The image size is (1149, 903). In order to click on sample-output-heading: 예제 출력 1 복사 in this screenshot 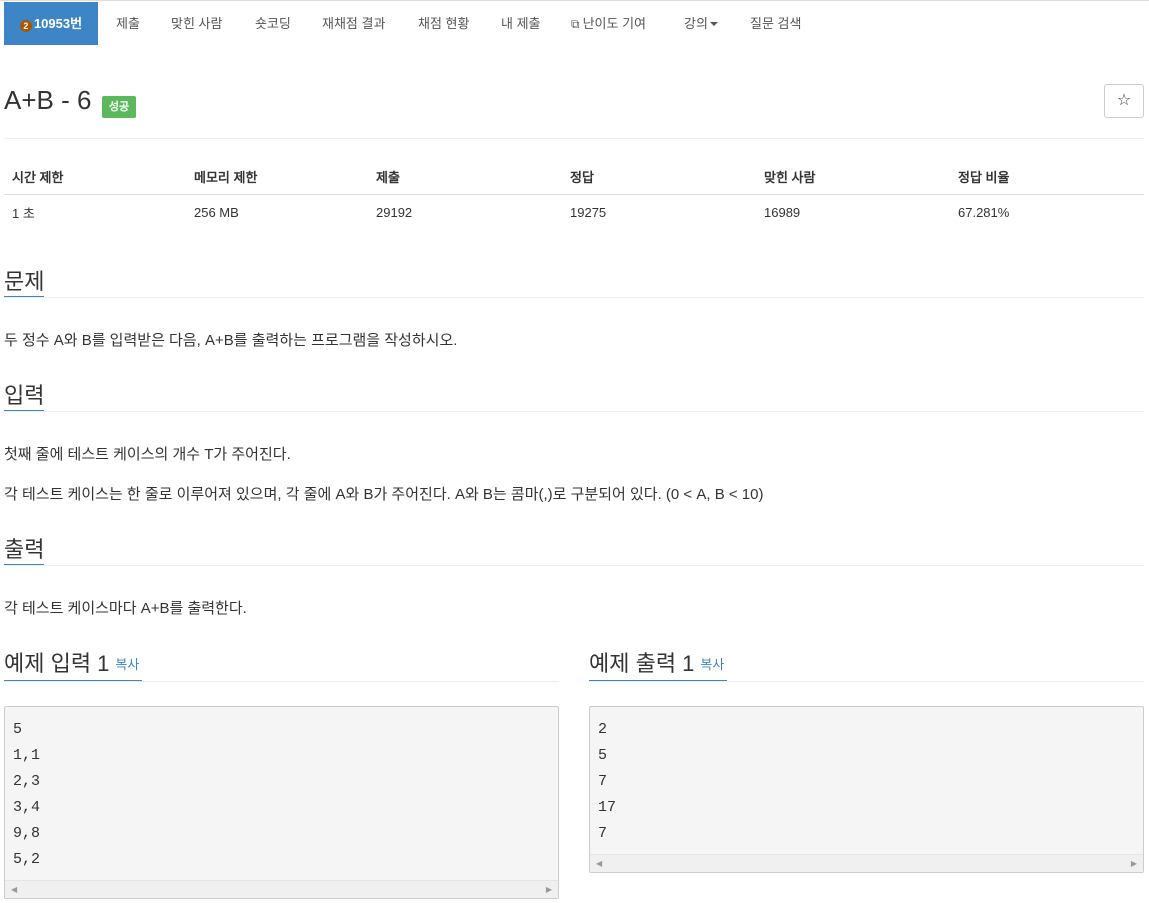, I will do `click(656, 662)`.